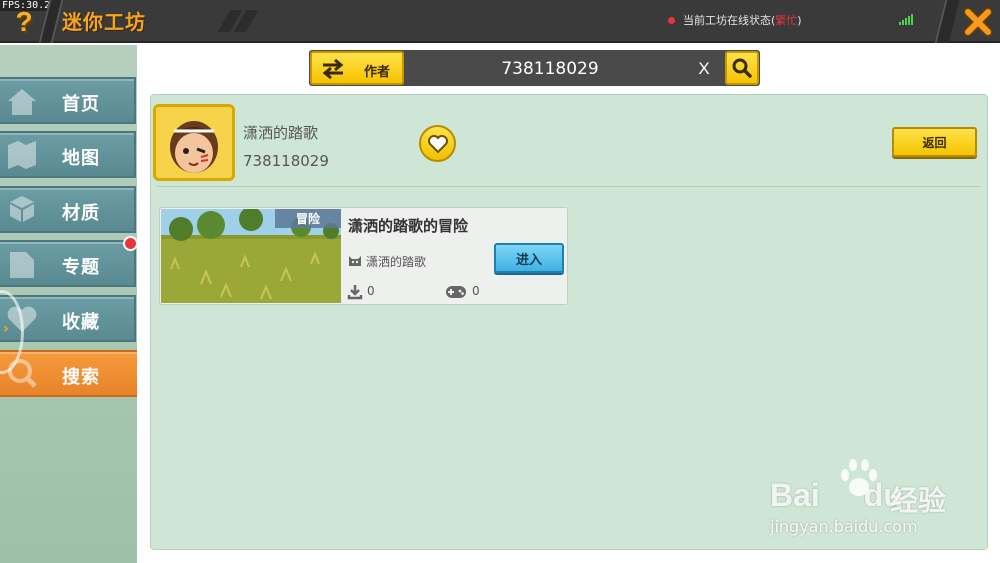 The image size is (1000, 563). I want to click on back-button: 返回, so click(934, 142).